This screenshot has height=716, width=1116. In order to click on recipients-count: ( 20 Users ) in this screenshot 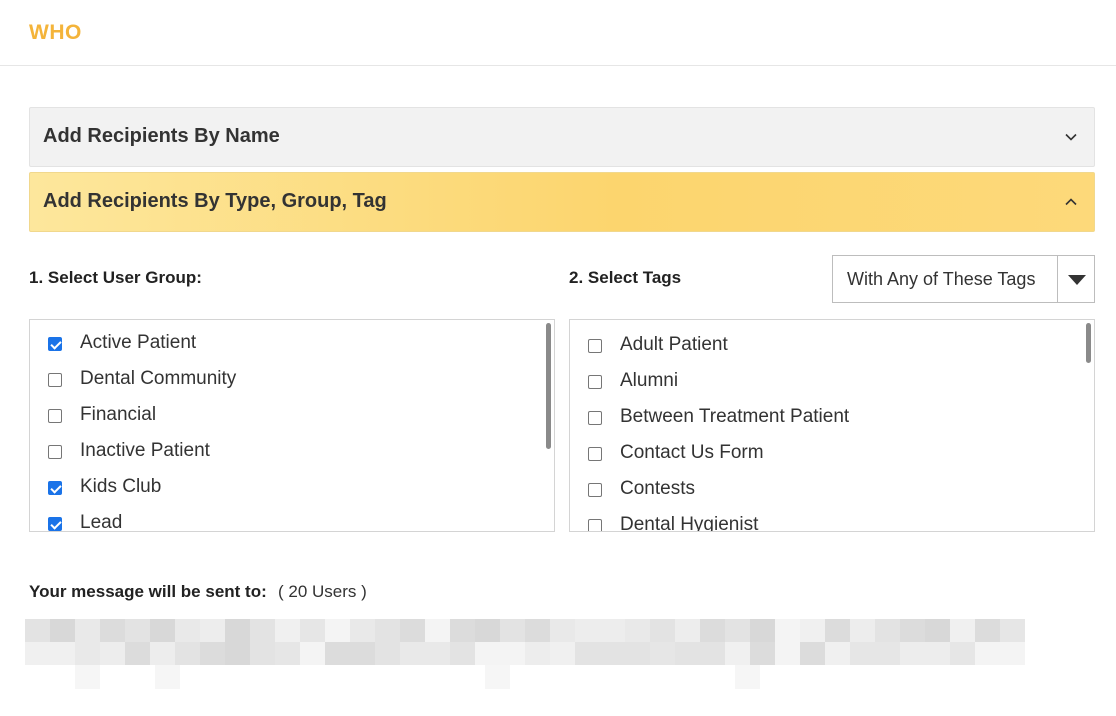, I will do `click(322, 591)`.